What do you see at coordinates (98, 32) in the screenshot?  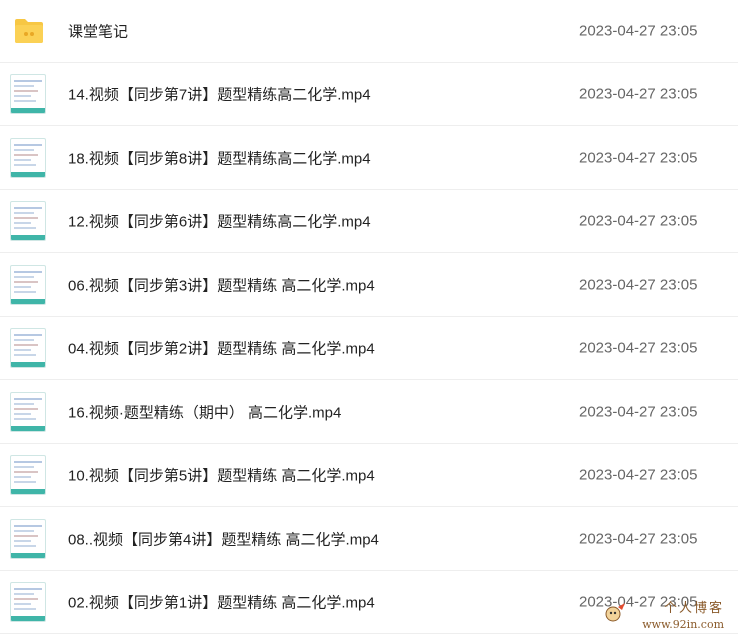 I see `file-name: 课堂笔记` at bounding box center [98, 32].